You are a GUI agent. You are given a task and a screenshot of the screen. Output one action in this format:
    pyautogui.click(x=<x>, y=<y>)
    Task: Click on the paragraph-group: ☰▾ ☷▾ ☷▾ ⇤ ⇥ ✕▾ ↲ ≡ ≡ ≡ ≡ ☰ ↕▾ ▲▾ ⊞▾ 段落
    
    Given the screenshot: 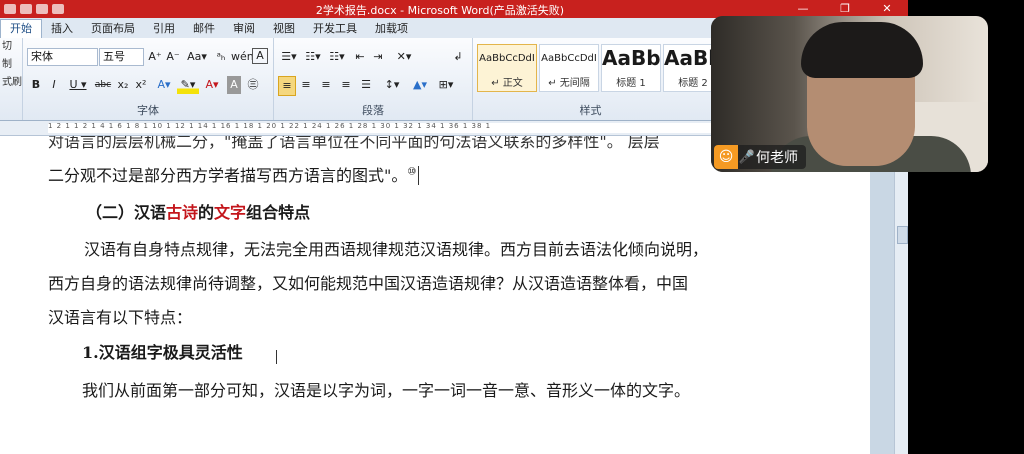 What is the action you would take?
    pyautogui.click(x=373, y=79)
    